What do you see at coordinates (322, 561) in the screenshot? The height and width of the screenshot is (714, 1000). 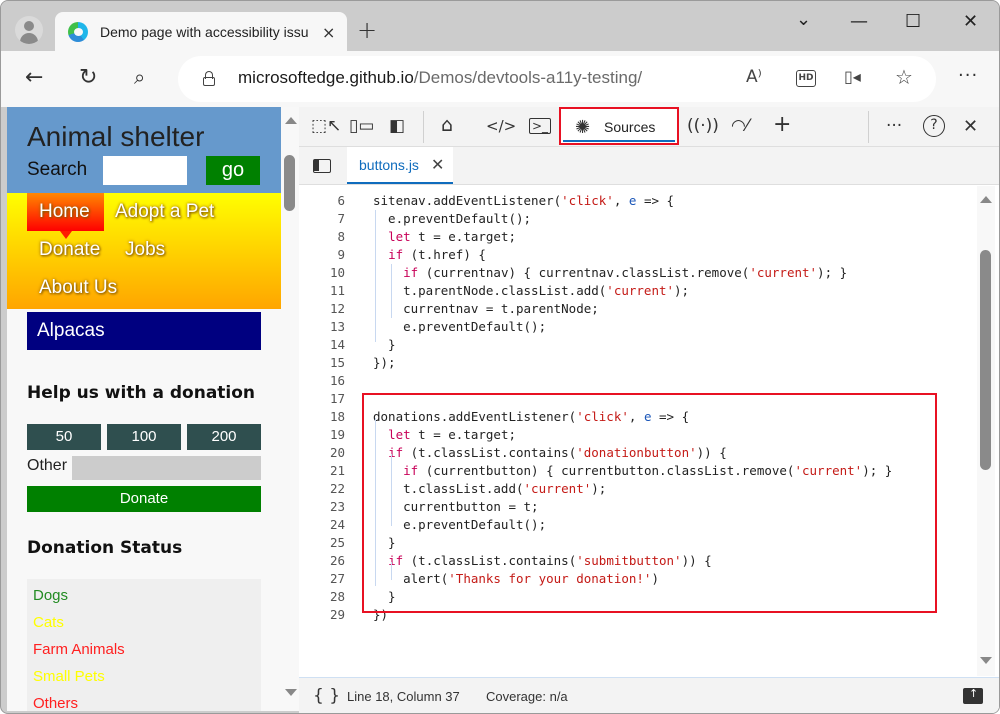 I see `line-number: 26` at bounding box center [322, 561].